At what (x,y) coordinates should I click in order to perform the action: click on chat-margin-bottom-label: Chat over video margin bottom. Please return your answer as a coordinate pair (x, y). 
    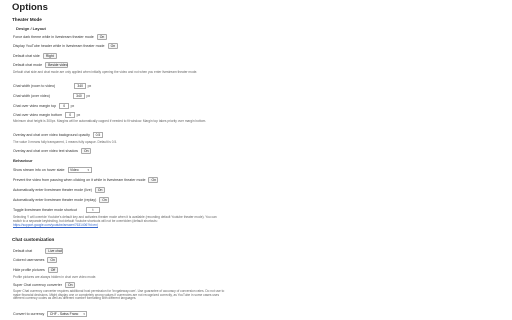
    Looking at the image, I should click on (38, 115).